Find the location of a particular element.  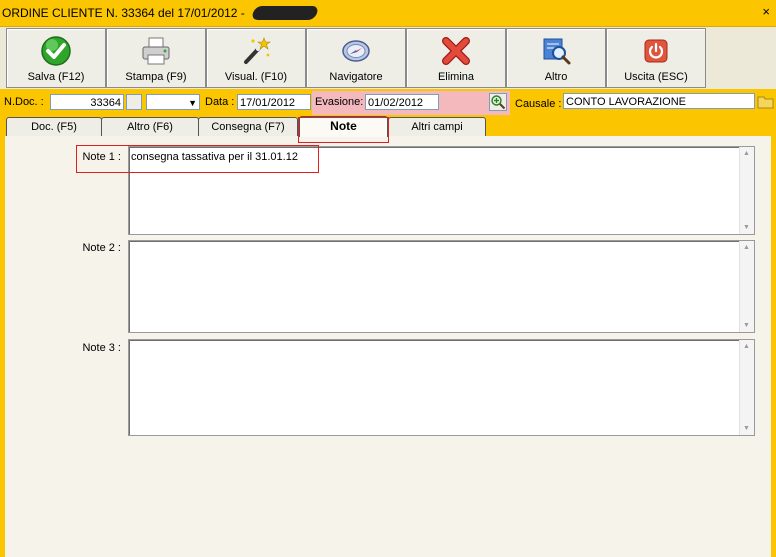

delete-x-icon is located at coordinates (456, 51).